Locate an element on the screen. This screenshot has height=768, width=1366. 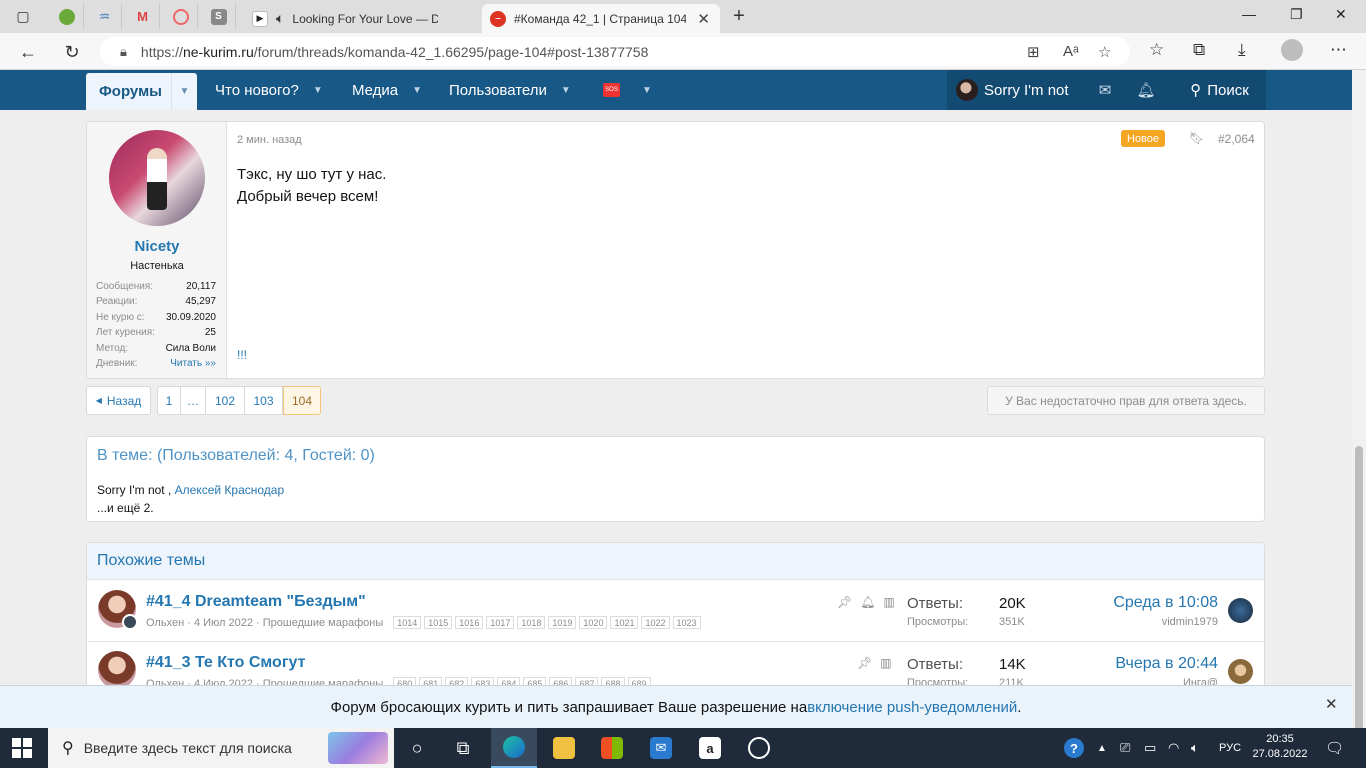
thread-page-link: 1019 is located at coordinates (562, 622).